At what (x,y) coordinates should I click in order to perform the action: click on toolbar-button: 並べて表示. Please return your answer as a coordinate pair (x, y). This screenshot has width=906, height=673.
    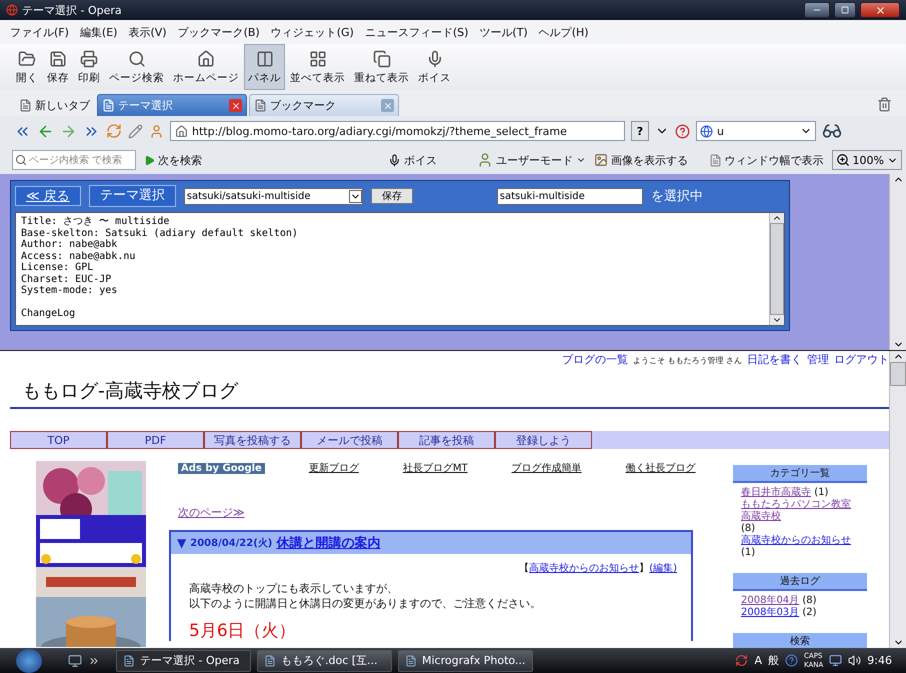
    Looking at the image, I should click on (317, 67).